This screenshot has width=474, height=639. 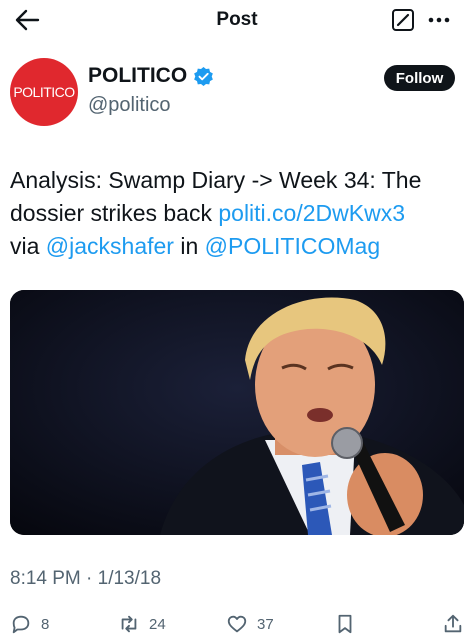 I want to click on repost-count: 24, so click(x=157, y=624).